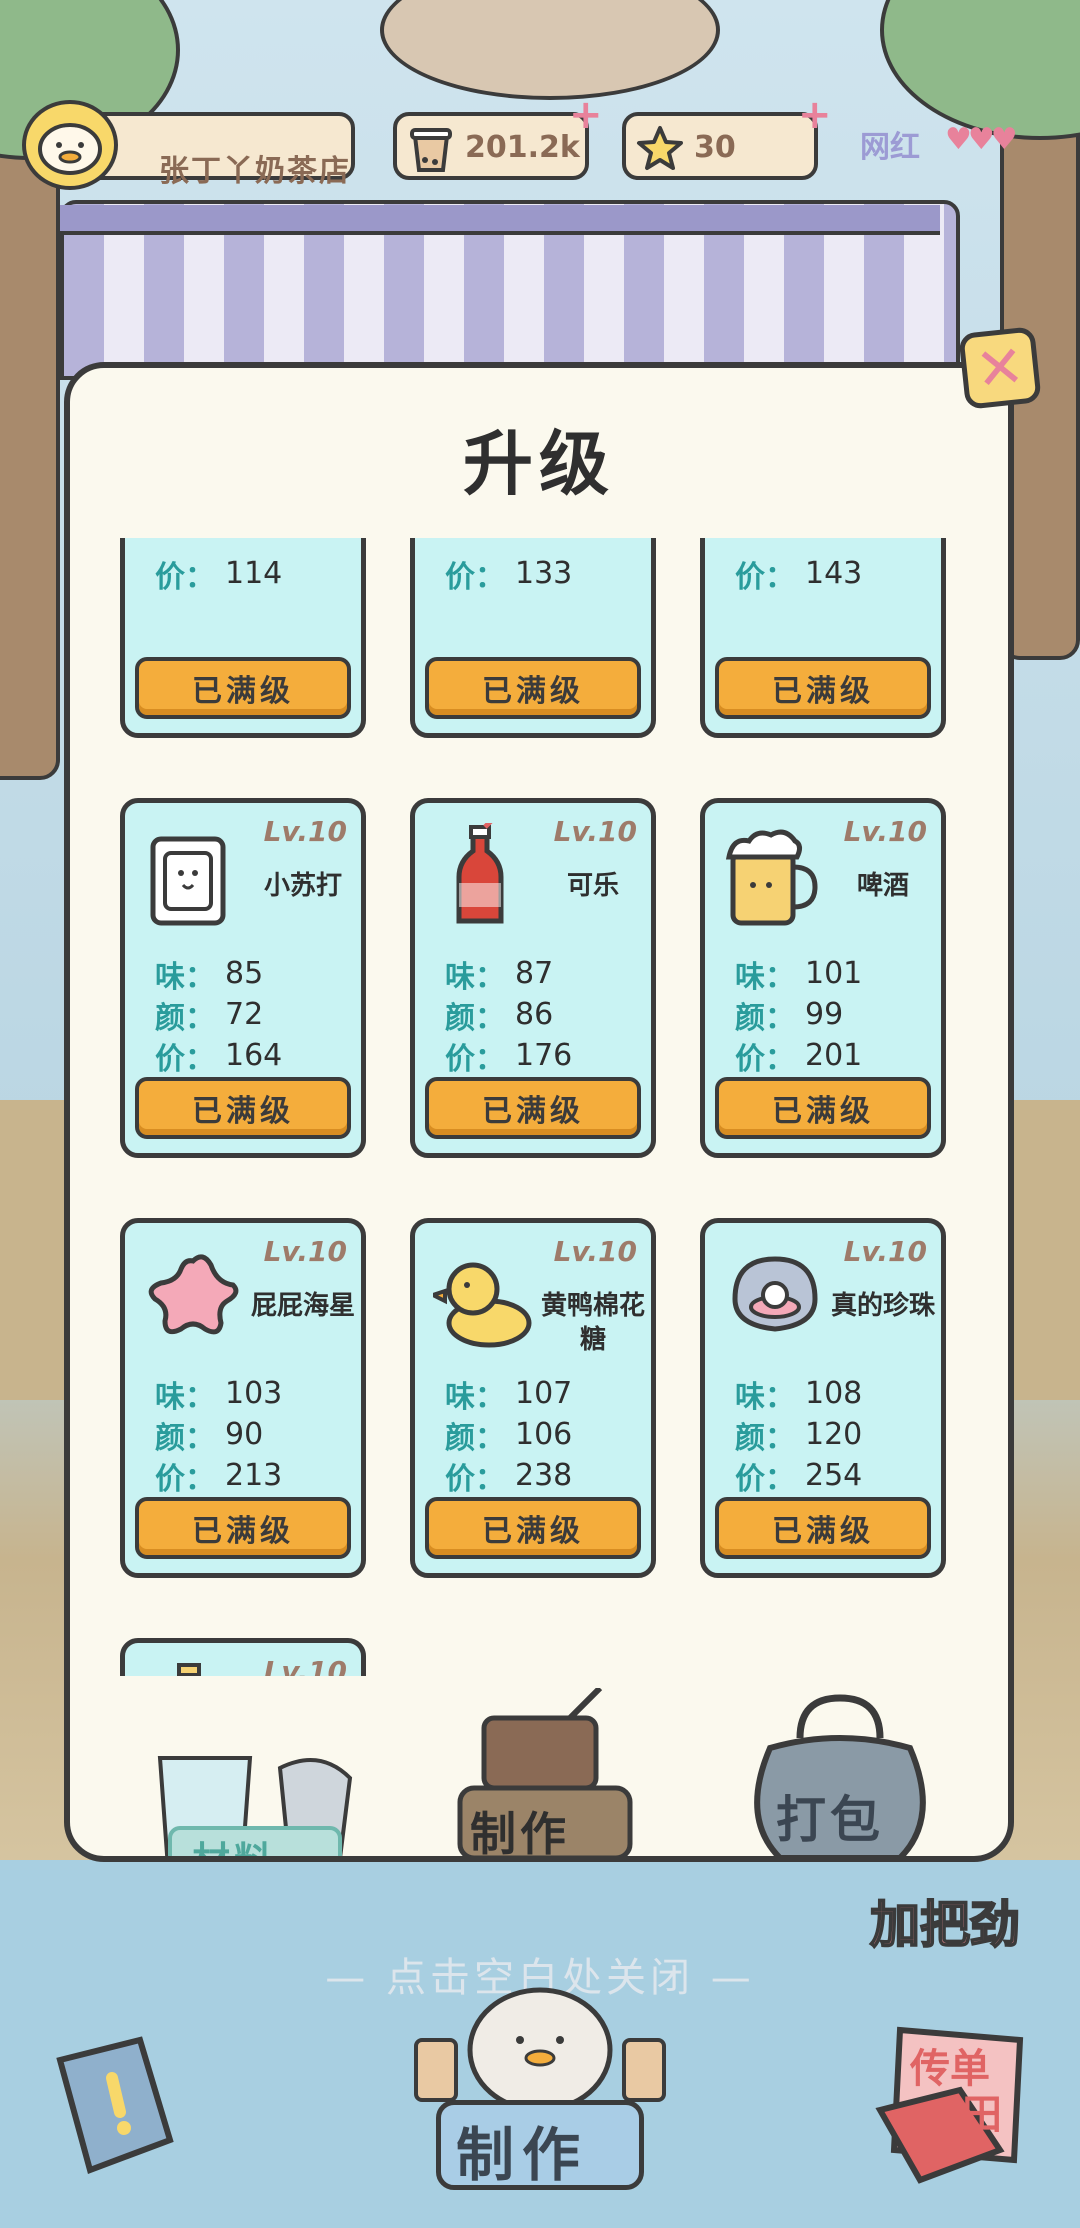 Image resolution: width=1080 pixels, height=2228 pixels. What do you see at coordinates (715, 147) in the screenshot?
I see `star-currency-value: 30` at bounding box center [715, 147].